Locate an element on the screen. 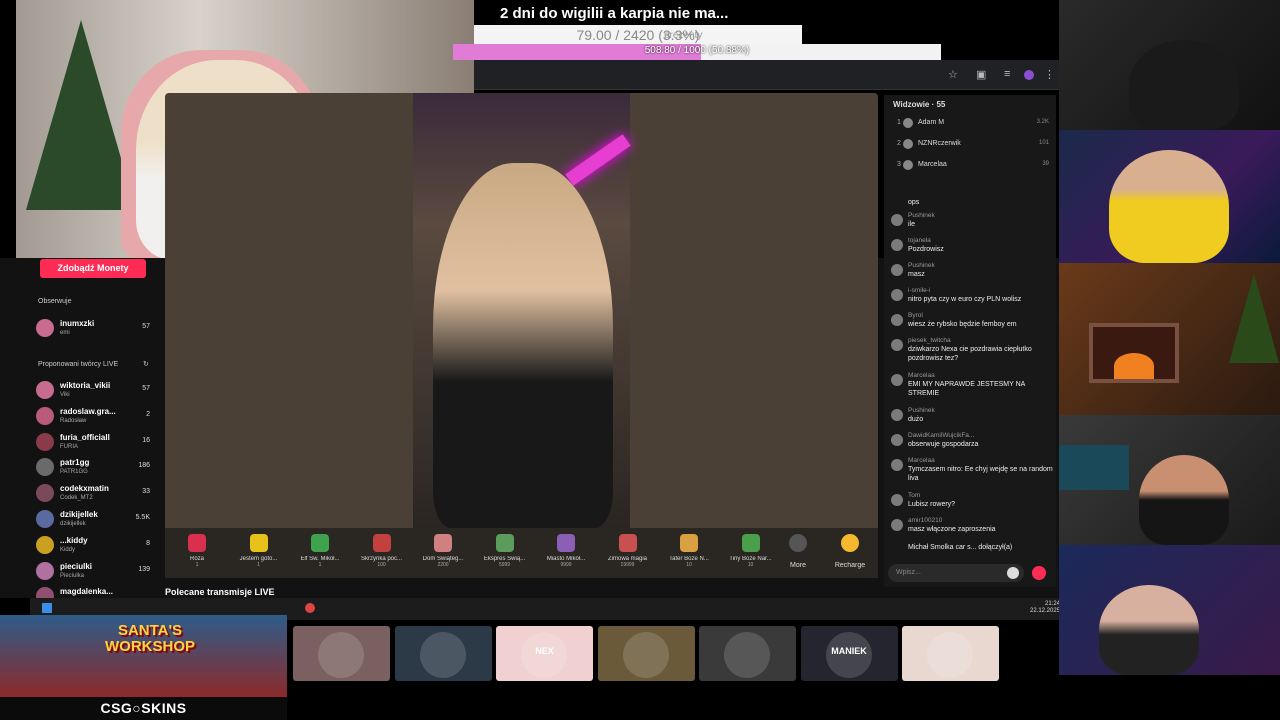 The height and width of the screenshot is (720, 1280). goal-progress-bar: 508.80 / 1000 (50.88%) is located at coordinates (697, 52).